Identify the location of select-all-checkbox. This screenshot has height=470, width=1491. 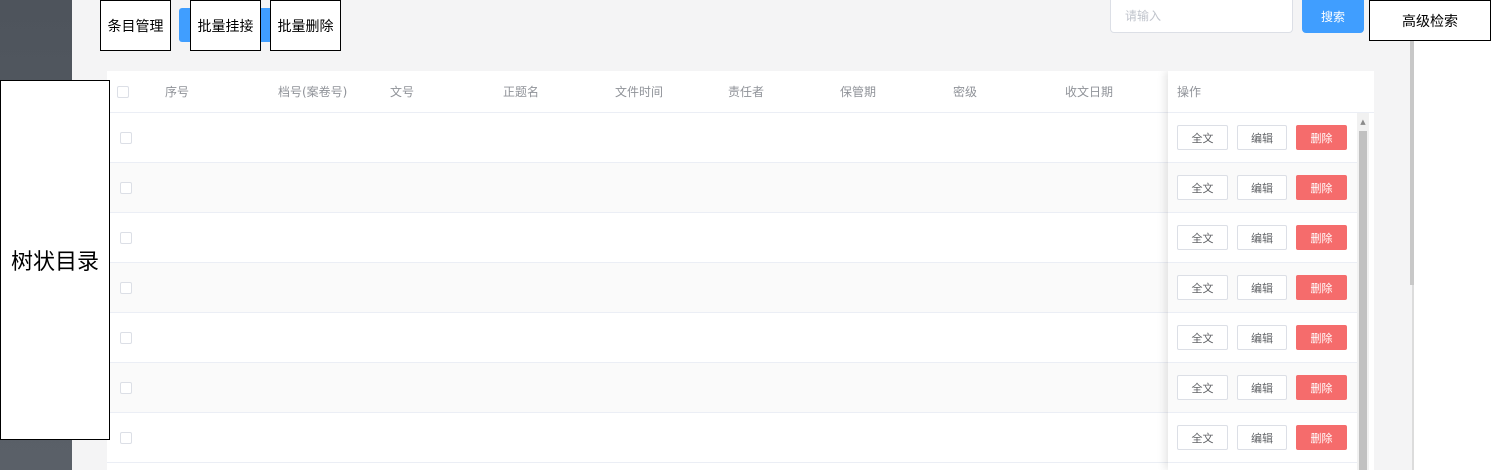
(123, 92).